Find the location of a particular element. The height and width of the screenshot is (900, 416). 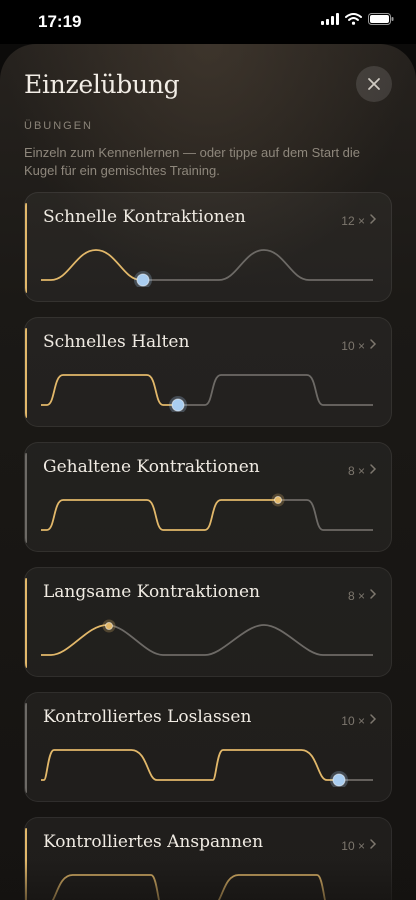

close-icon is located at coordinates (374, 84).